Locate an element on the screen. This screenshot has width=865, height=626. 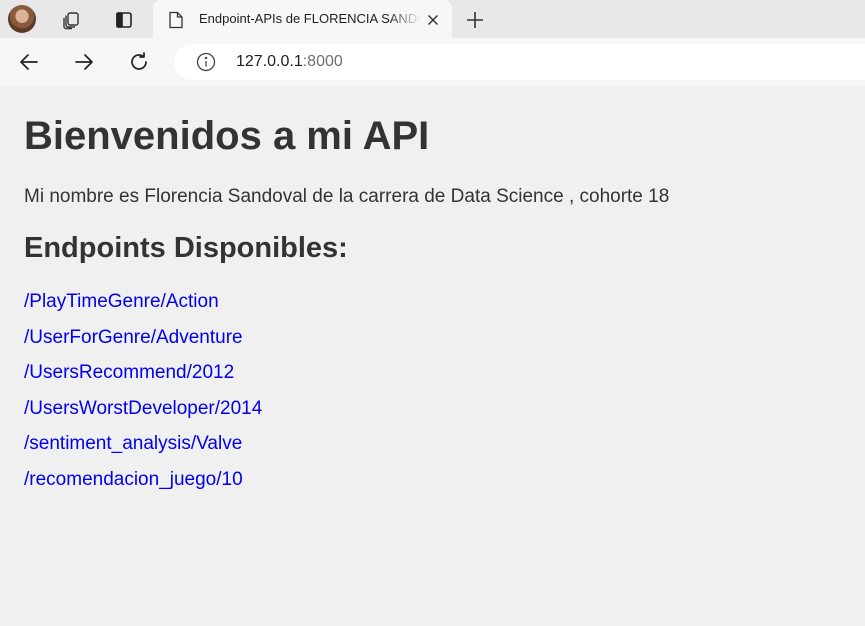
vertical-tabs-icon is located at coordinates (124, 20).